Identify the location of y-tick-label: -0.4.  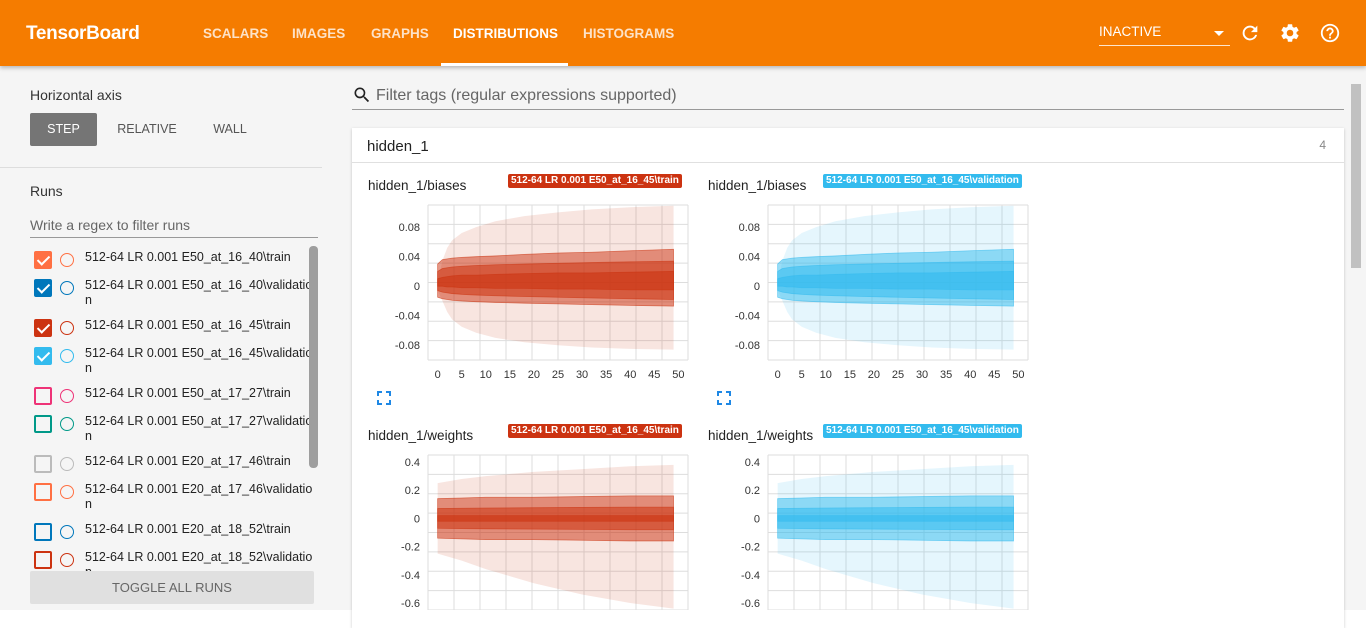
(410, 576).